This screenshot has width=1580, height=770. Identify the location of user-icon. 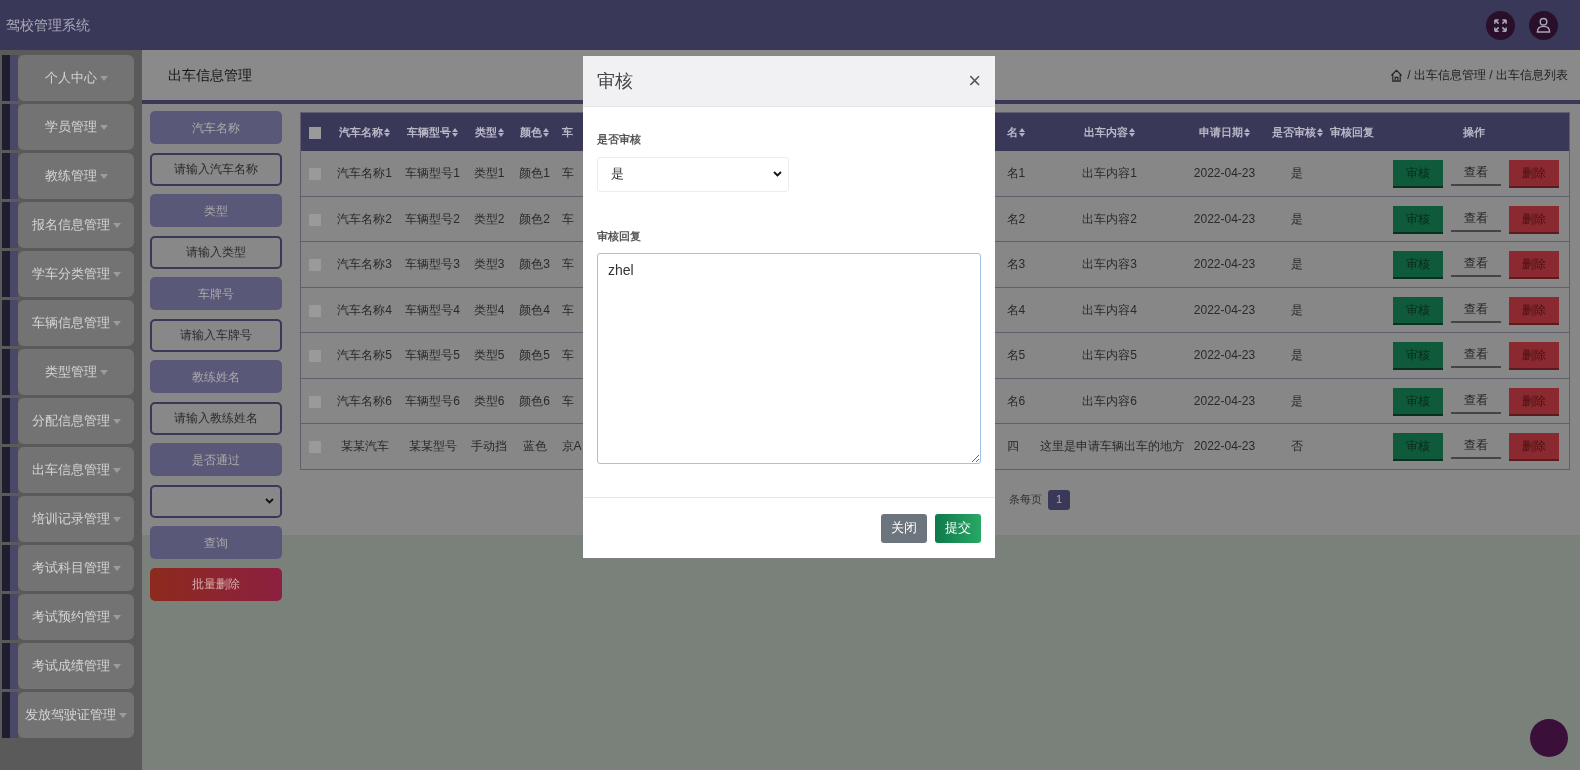
(1543, 25).